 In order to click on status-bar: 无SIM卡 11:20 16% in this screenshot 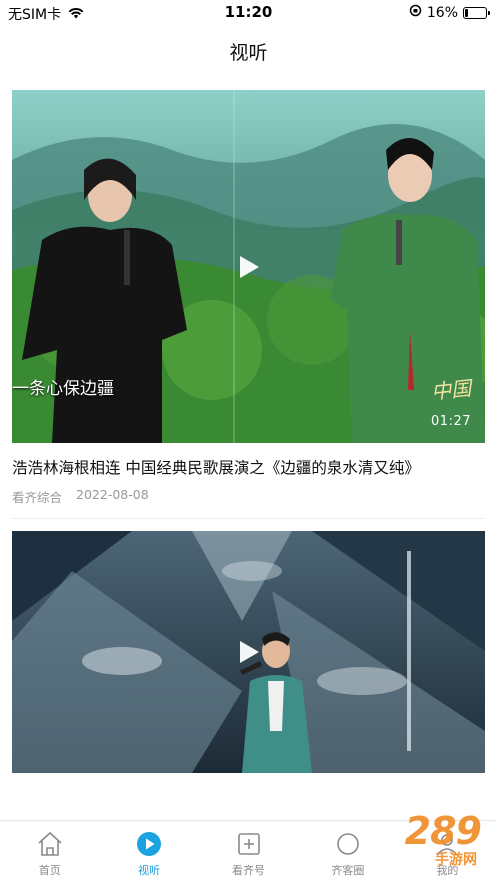, I will do `click(248, 13)`.